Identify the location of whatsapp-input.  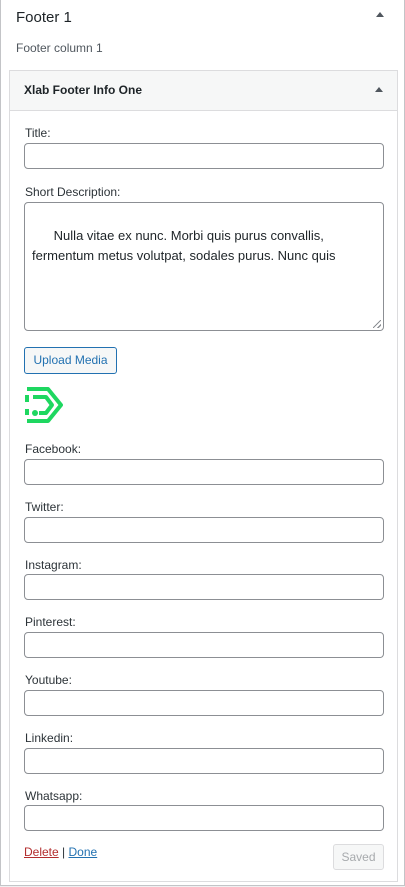
(204, 818).